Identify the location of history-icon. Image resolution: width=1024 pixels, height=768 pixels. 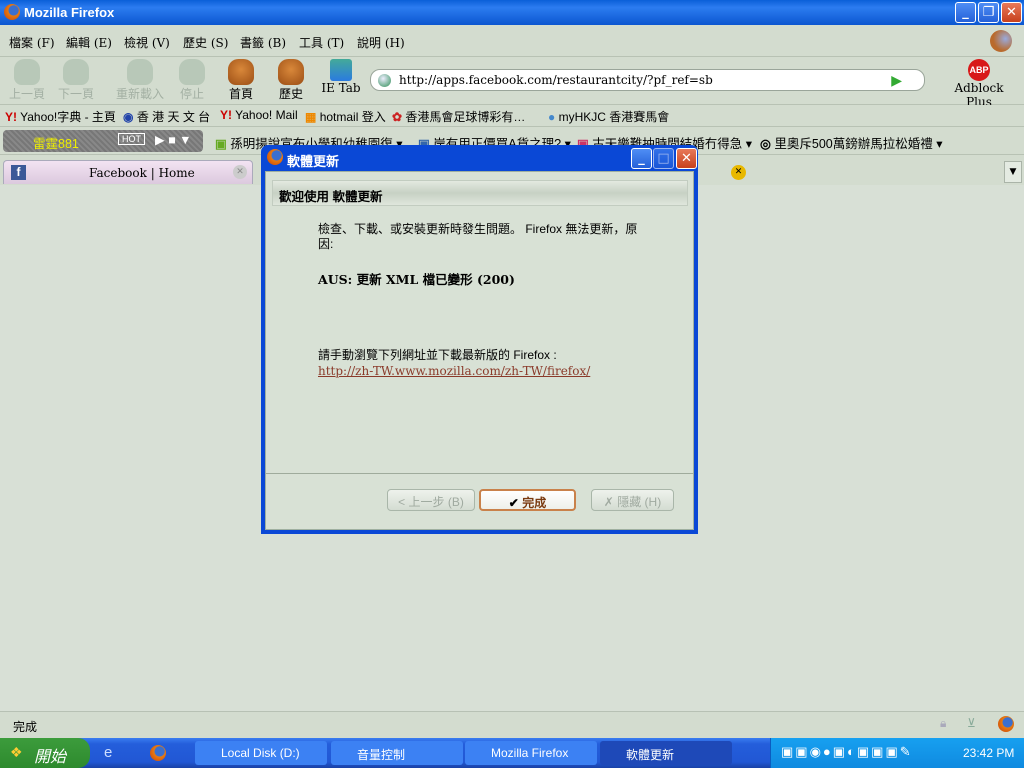
(291, 72).